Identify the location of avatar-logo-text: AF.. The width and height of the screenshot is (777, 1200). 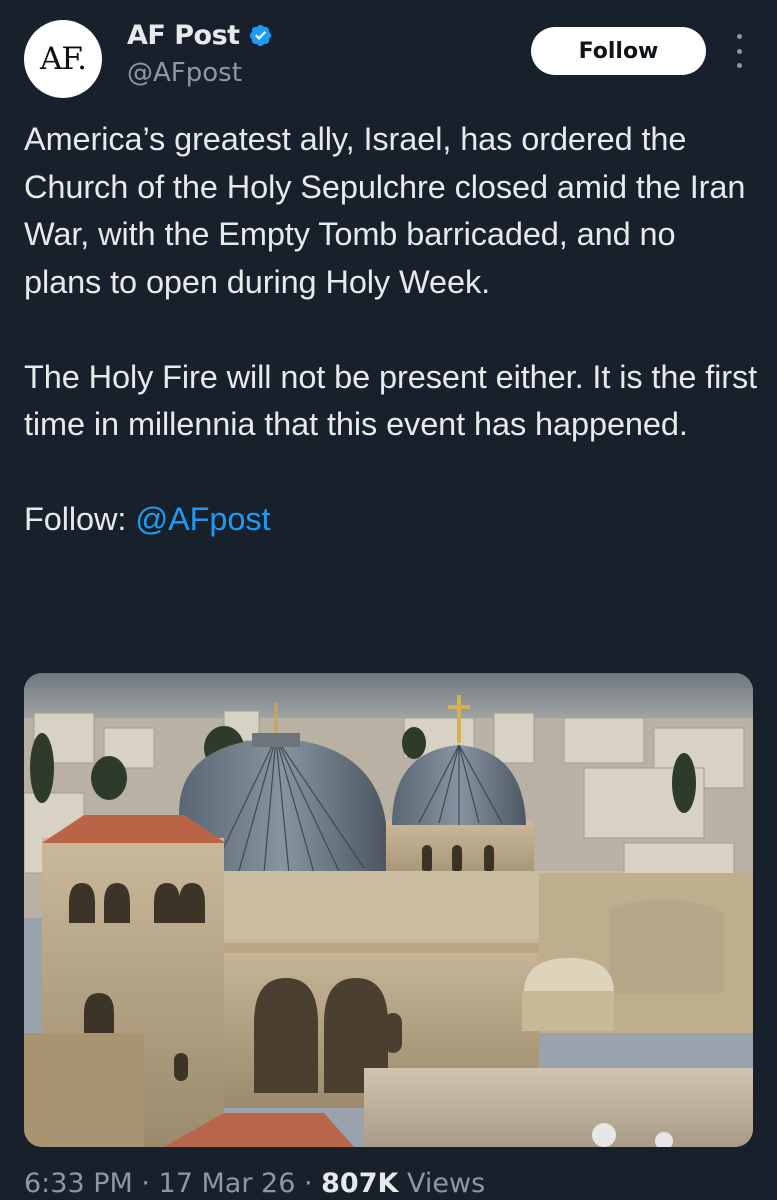
(63, 59).